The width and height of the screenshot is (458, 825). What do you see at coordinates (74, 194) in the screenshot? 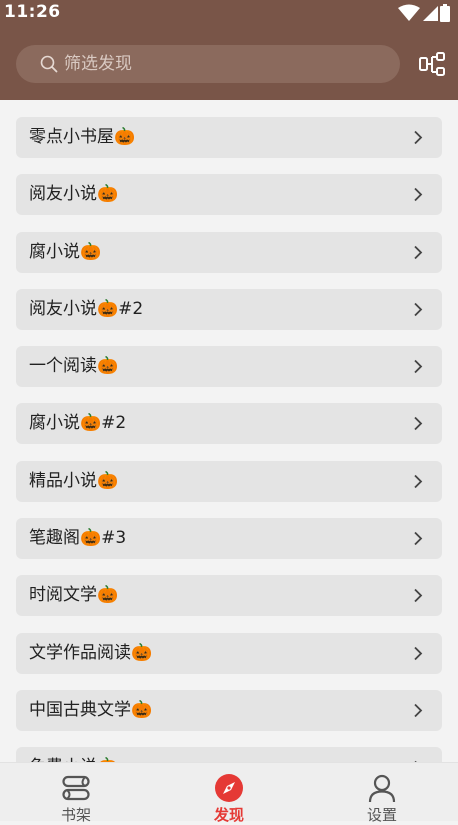
I see `list-item-label: 阅友小说🎃` at bounding box center [74, 194].